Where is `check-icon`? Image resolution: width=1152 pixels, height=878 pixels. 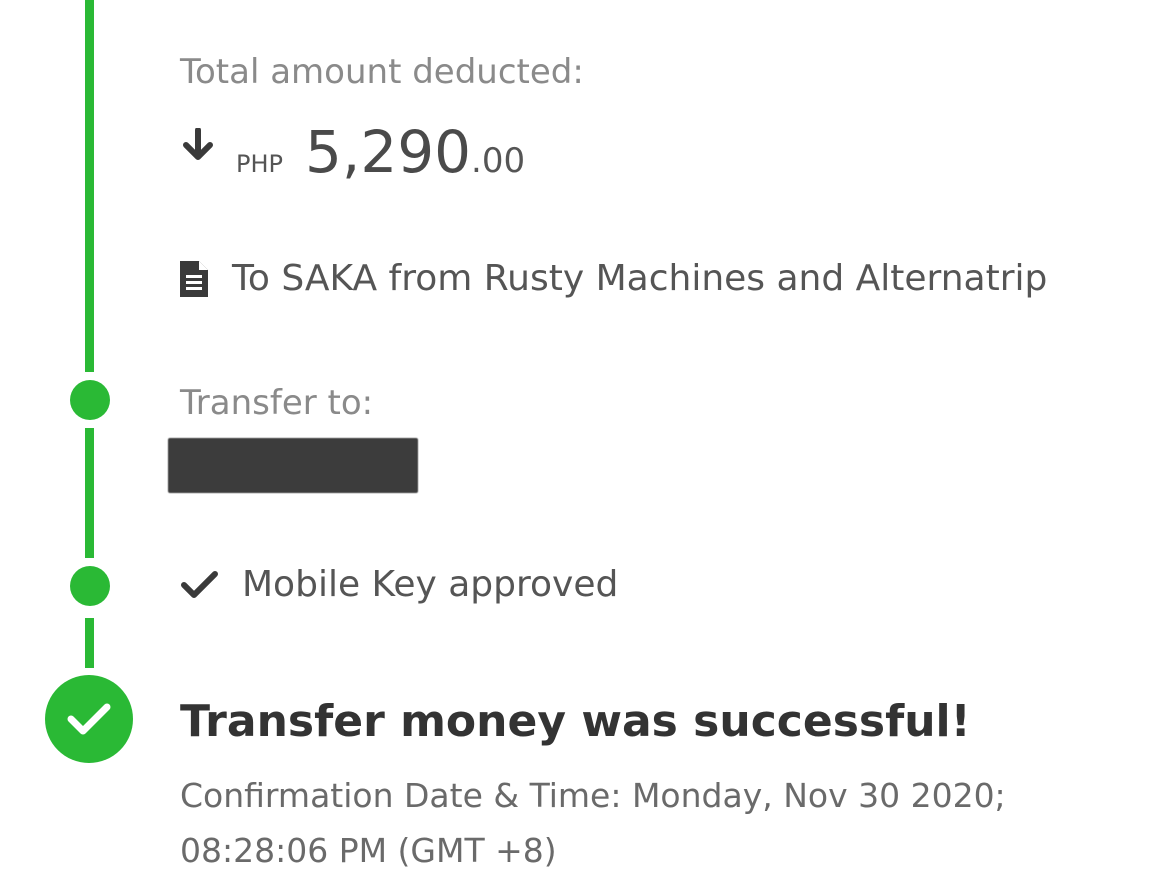
check-icon is located at coordinates (199, 584).